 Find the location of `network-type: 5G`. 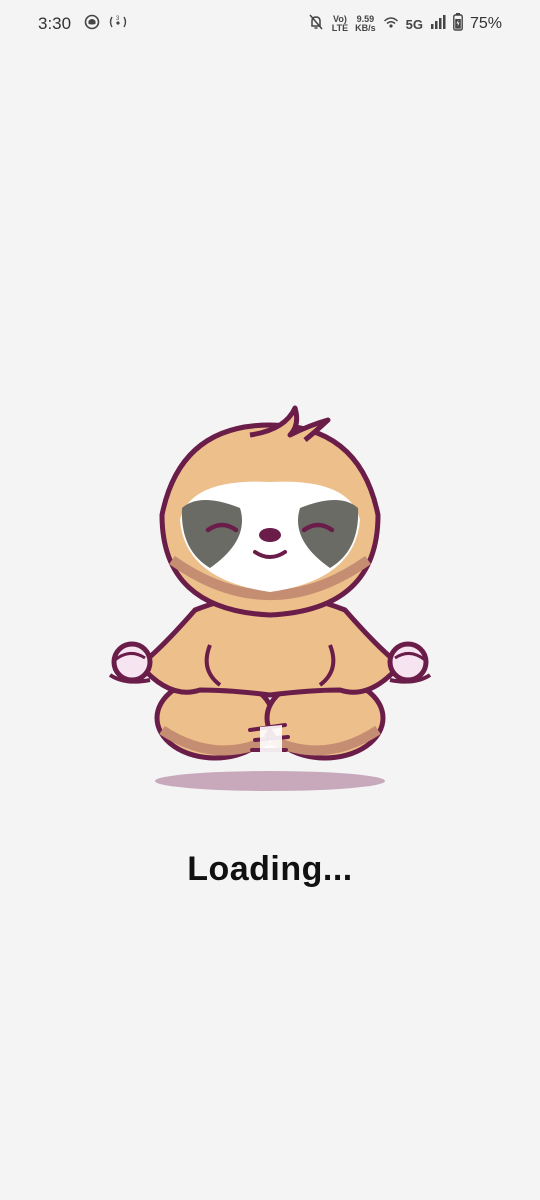

network-type: 5G is located at coordinates (414, 24).